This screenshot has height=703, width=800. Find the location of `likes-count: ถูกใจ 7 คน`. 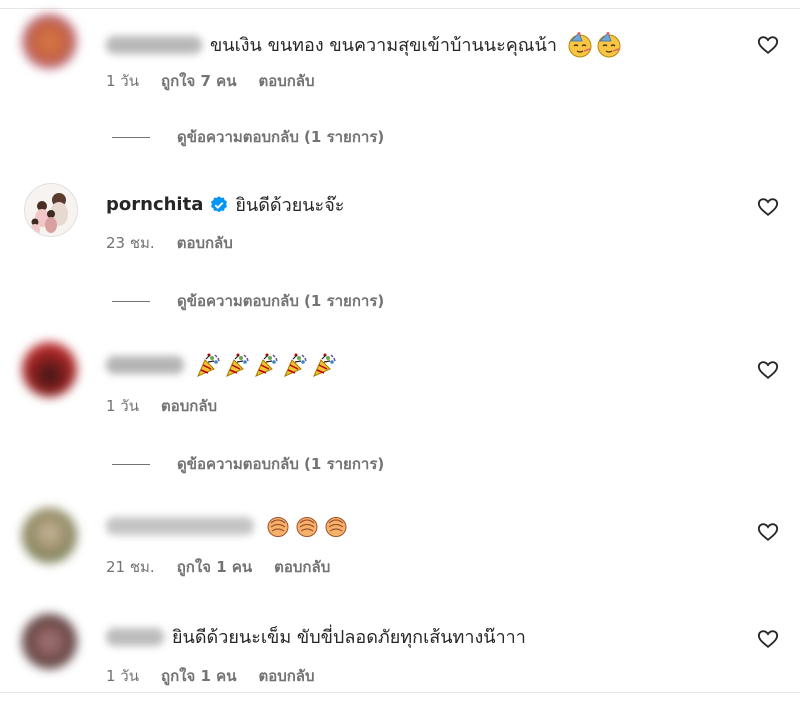

likes-count: ถูกใจ 7 คน is located at coordinates (198, 81).